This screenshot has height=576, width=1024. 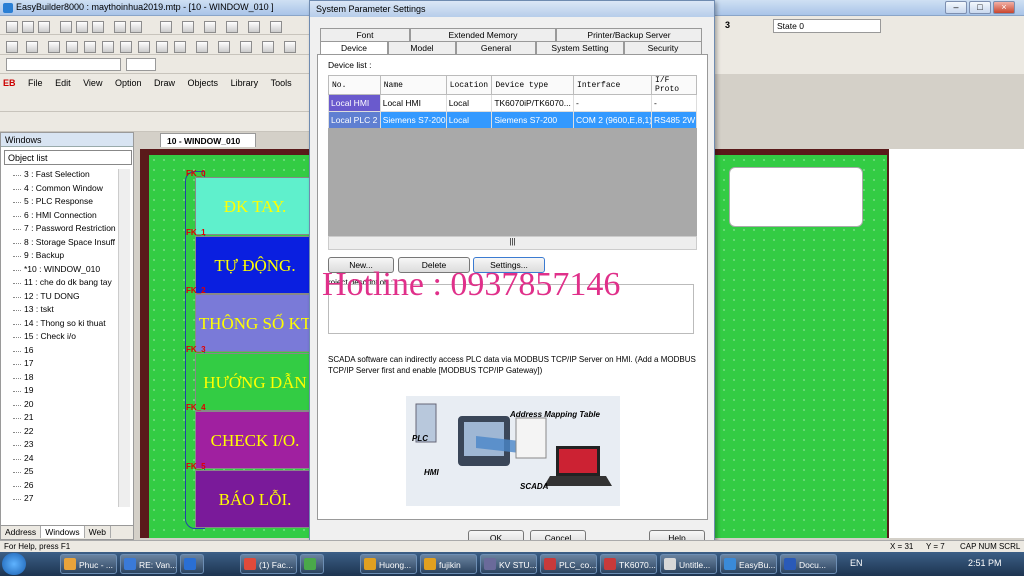 I want to click on function-key-button: HƯỚNG DẪN, so click(x=255, y=381).